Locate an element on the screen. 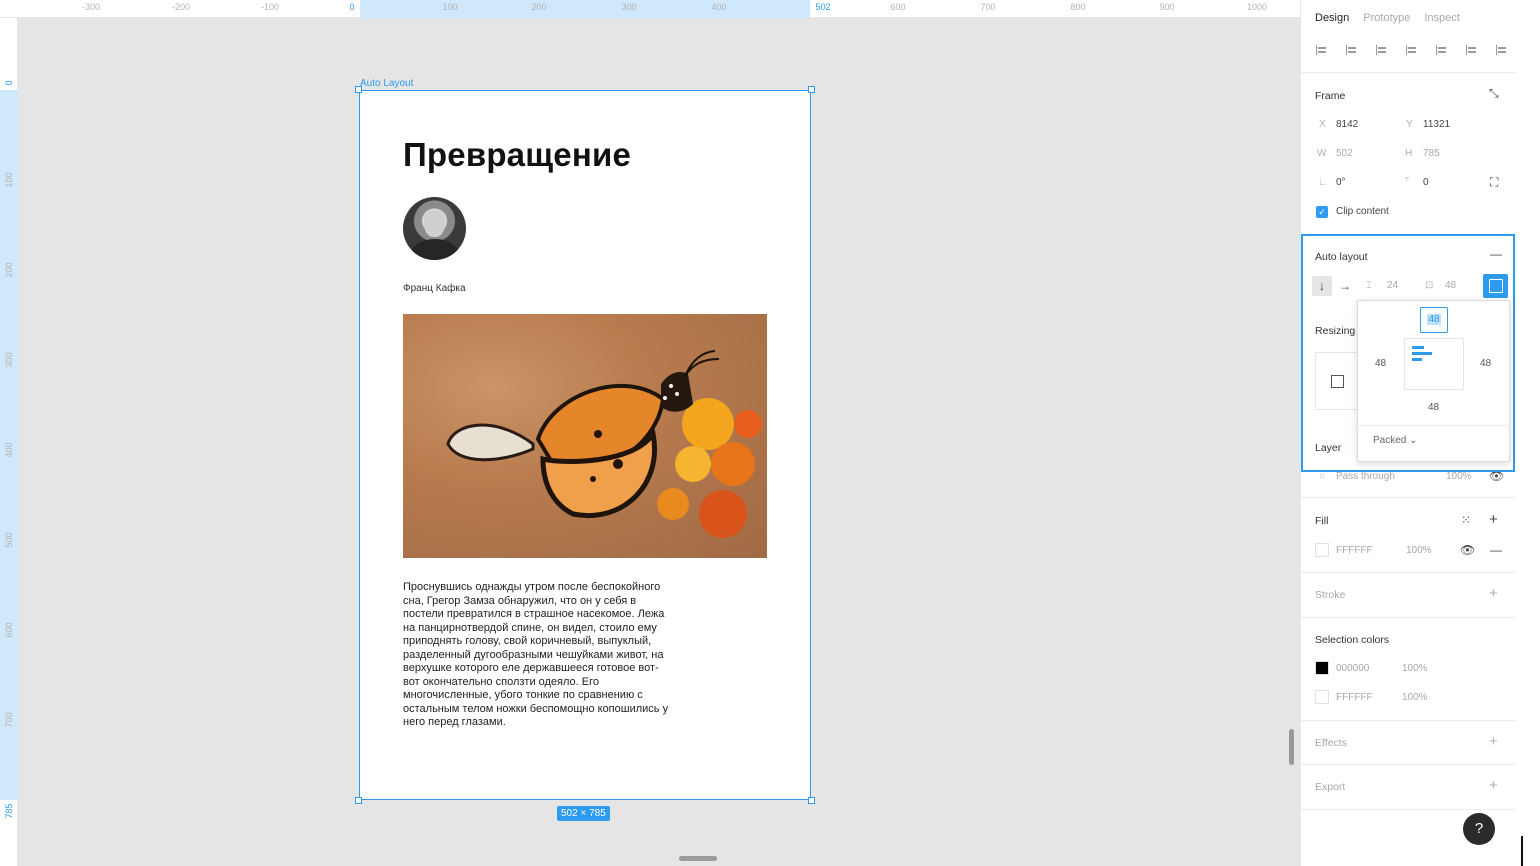  ruler-tick: 900 is located at coordinates (1167, 7).